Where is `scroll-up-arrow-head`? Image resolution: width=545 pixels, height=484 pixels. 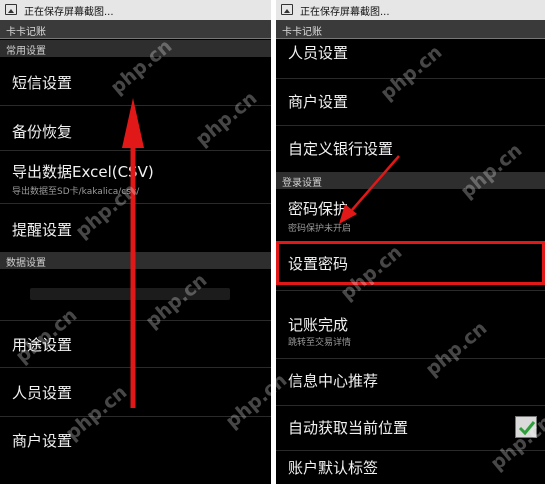 scroll-up-arrow-head is located at coordinates (133, 123).